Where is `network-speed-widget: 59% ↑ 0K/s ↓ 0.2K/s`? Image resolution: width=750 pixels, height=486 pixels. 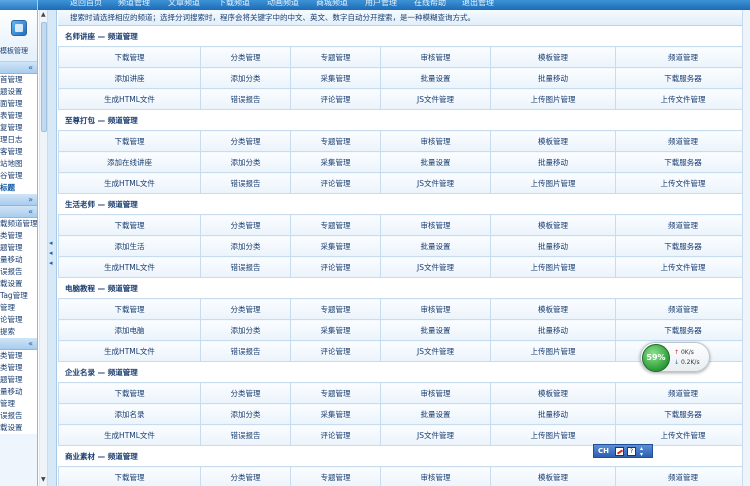
network-speed-widget: 59% ↑ 0K/s ↓ 0.2K/s is located at coordinates (675, 357).